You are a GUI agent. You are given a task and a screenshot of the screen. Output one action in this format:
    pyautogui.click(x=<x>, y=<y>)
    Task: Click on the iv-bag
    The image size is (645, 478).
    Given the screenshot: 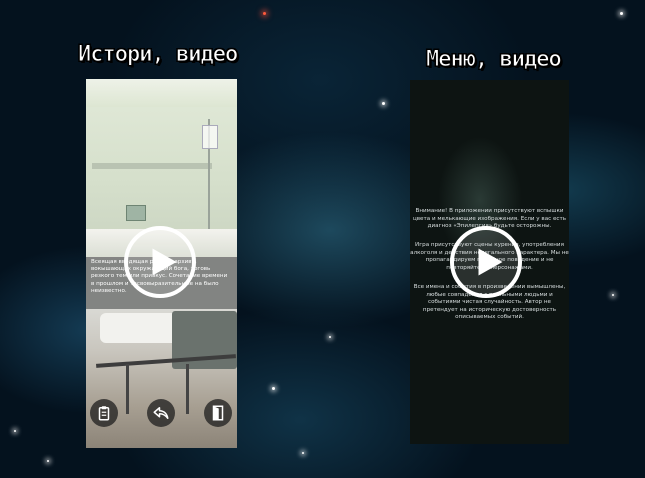 What is the action you would take?
    pyautogui.click(x=210, y=137)
    